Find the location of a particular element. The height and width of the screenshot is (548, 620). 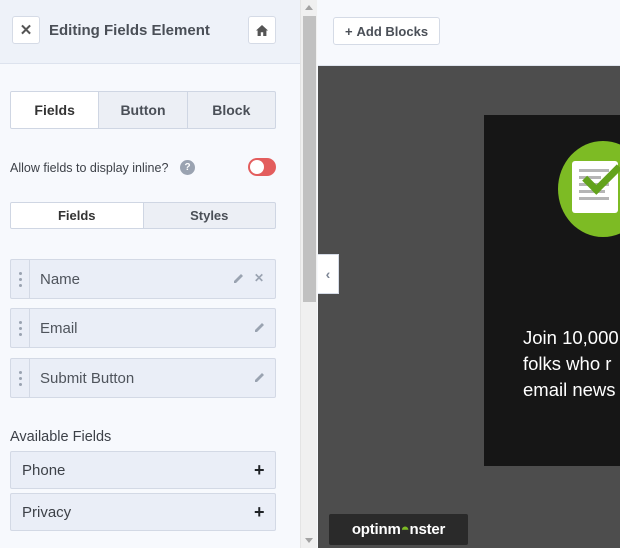

newsletter-check-icon is located at coordinates (589, 189).